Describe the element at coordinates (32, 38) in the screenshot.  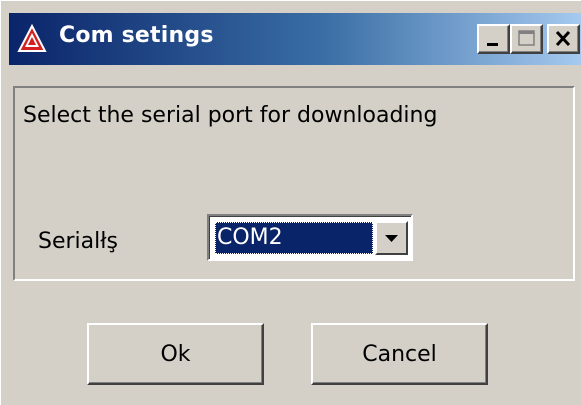
I see `app-triangle-icon` at that location.